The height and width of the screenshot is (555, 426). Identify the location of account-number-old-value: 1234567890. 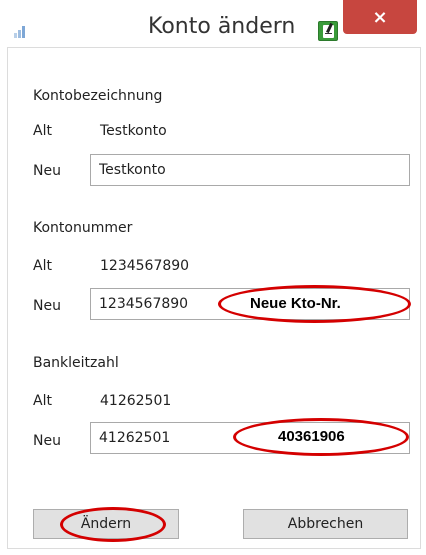
(145, 266).